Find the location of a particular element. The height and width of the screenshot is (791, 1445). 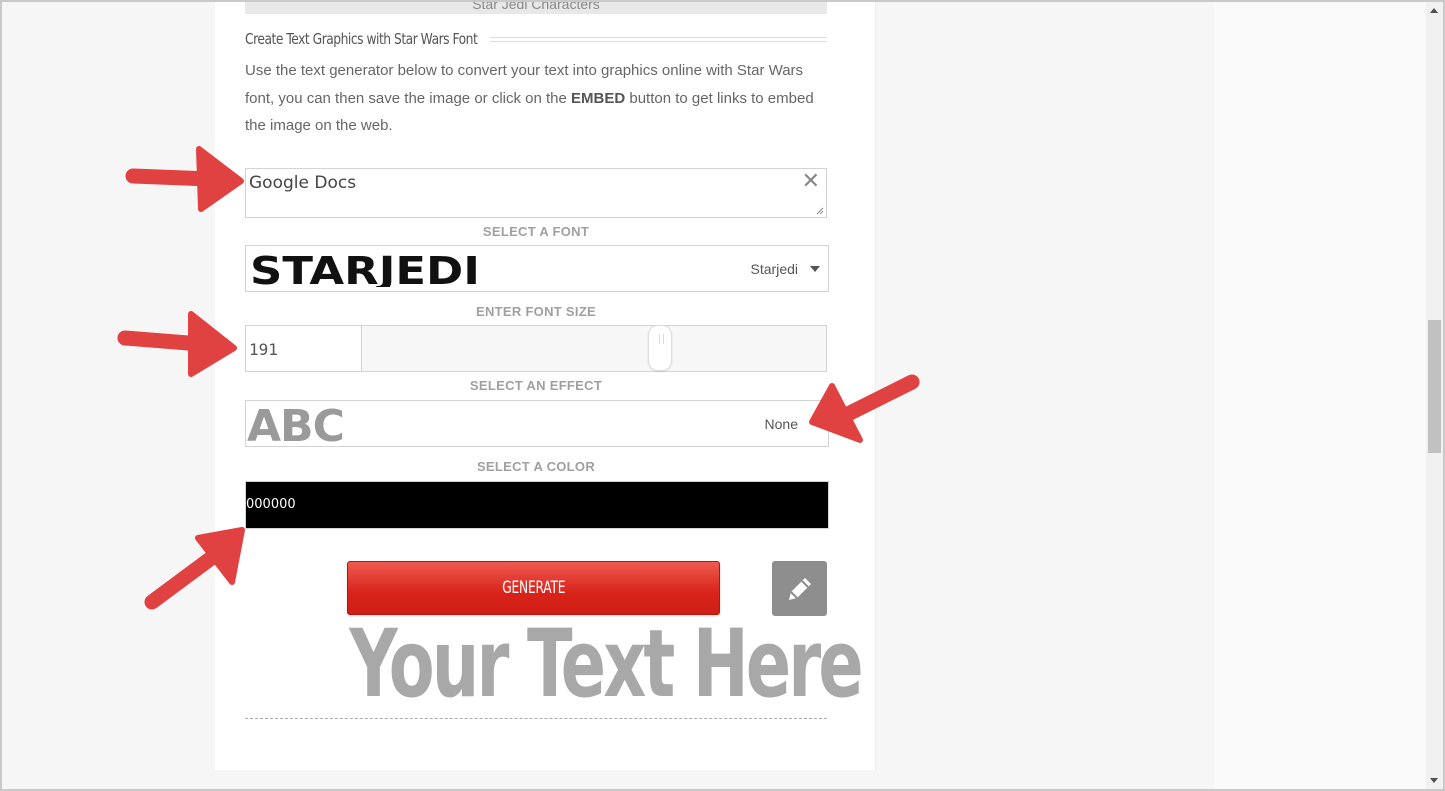

color-label: SELECT A COLOR is located at coordinates (536, 466).